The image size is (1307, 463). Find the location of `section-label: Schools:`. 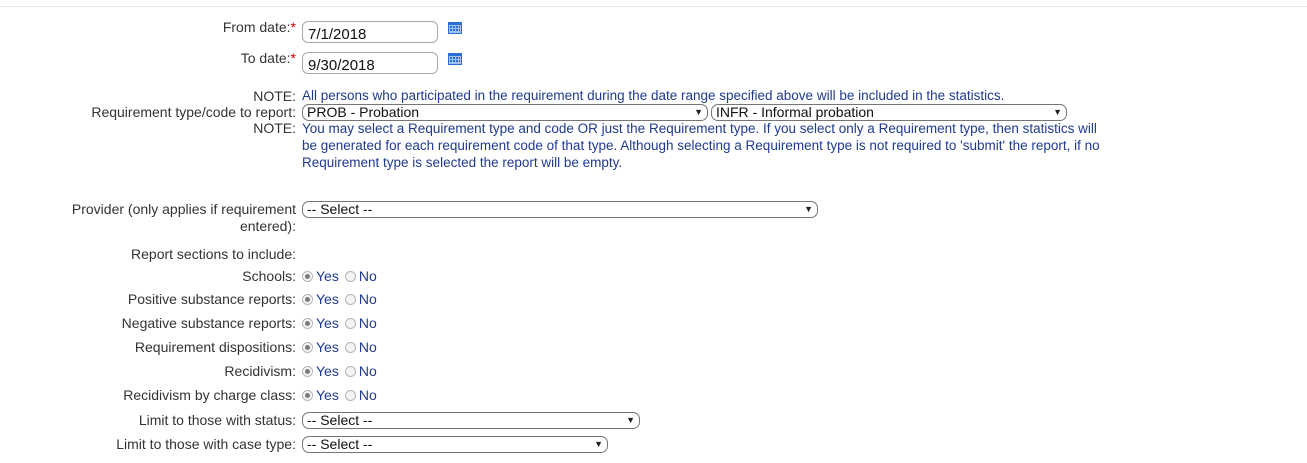

section-label: Schools: is located at coordinates (269, 276).